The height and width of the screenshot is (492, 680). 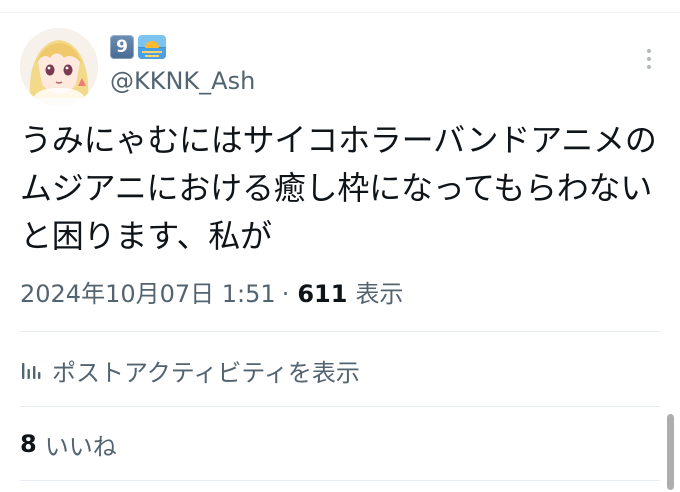 I want to click on more-options-button, so click(x=649, y=59).